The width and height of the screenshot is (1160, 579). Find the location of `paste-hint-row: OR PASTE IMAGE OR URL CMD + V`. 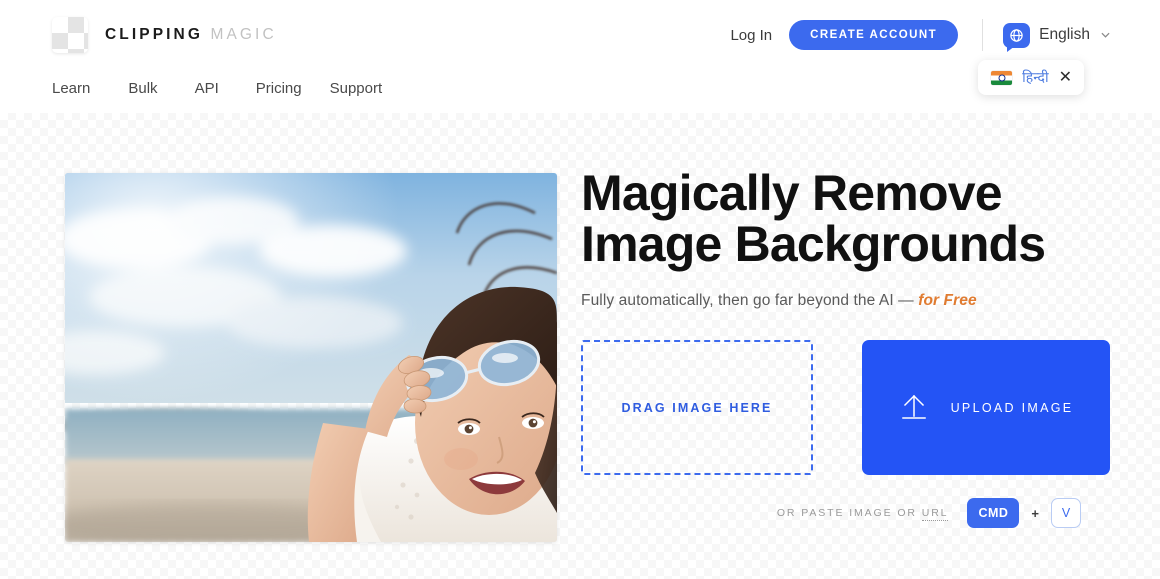

paste-hint-row: OR PASTE IMAGE OR URL CMD + V is located at coordinates (929, 513).